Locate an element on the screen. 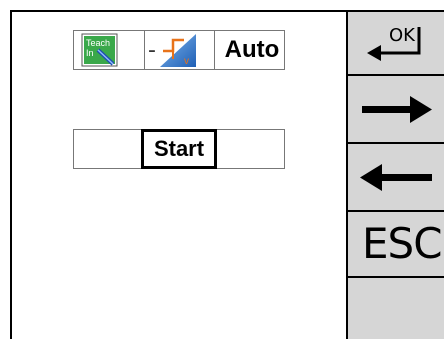 This screenshot has height=339, width=444. next-softkey is located at coordinates (396, 110).